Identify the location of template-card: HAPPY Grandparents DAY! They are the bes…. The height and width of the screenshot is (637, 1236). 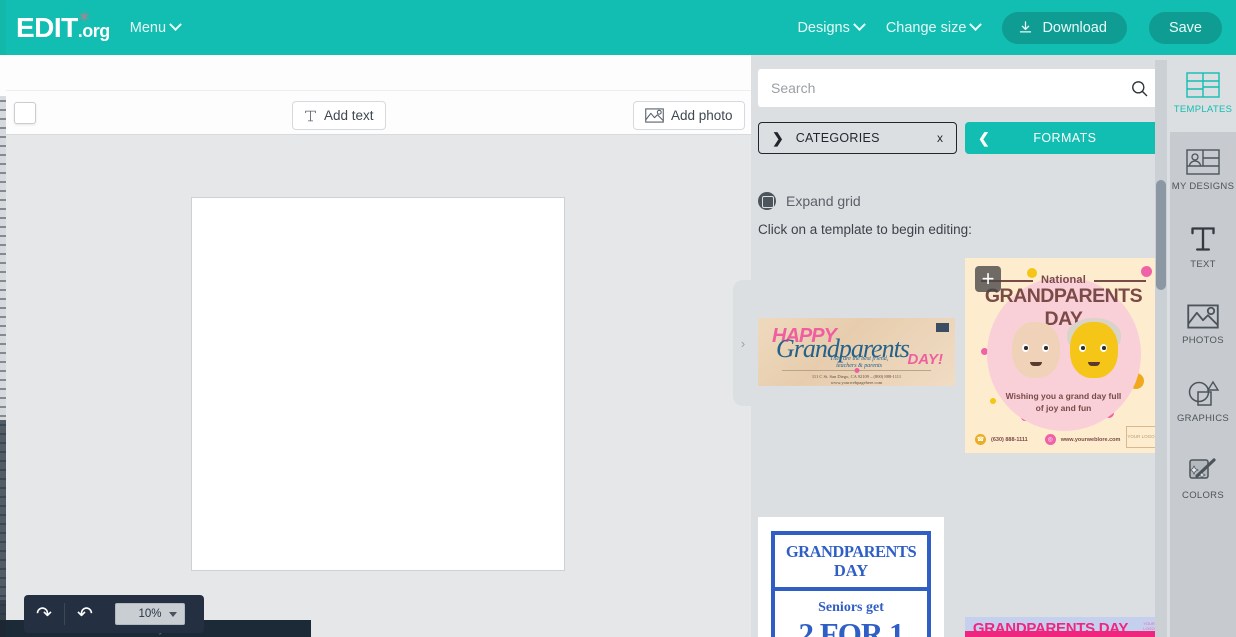
(856, 352).